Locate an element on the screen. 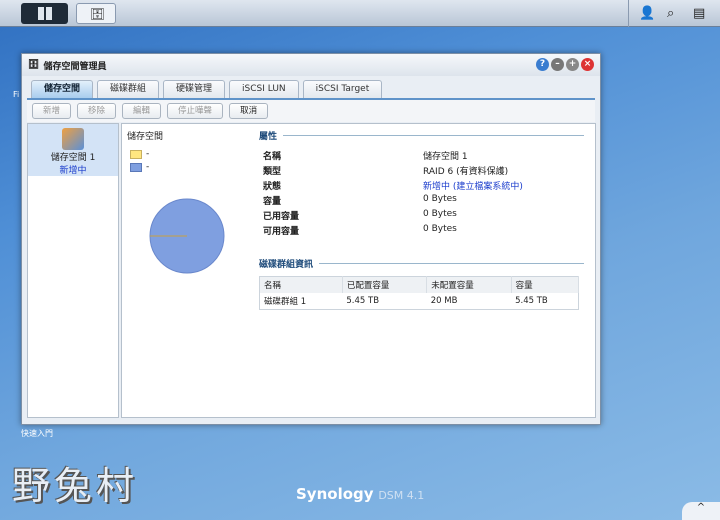 Image resolution: width=720 pixels, height=520 pixels. tab-volume: 儲存空間 is located at coordinates (62, 89).